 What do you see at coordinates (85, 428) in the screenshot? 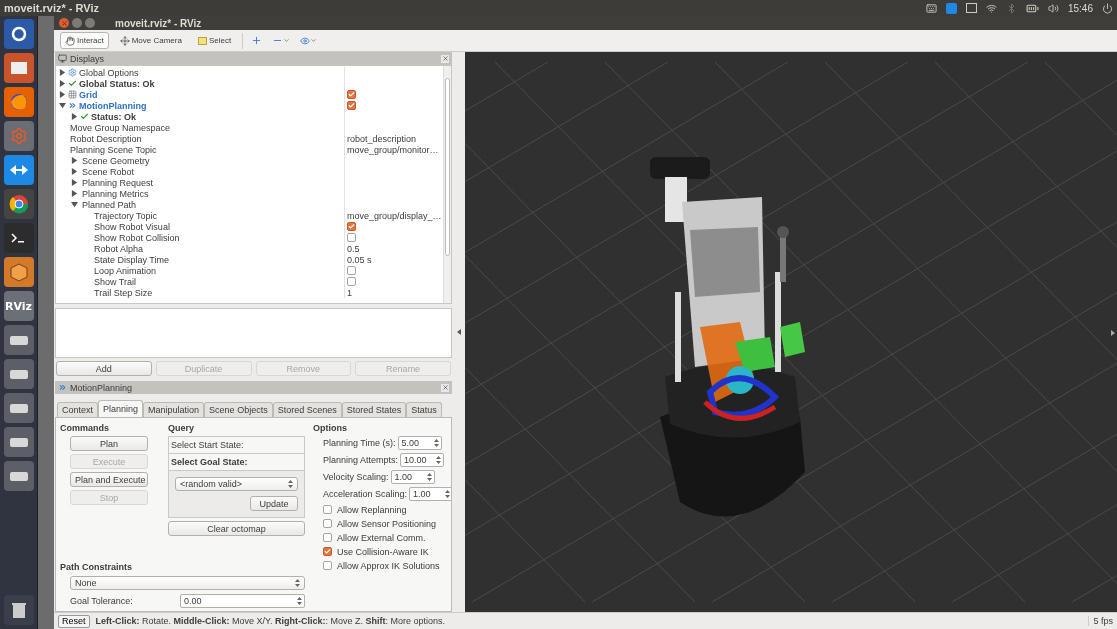
I see `section-heading: Commands` at bounding box center [85, 428].